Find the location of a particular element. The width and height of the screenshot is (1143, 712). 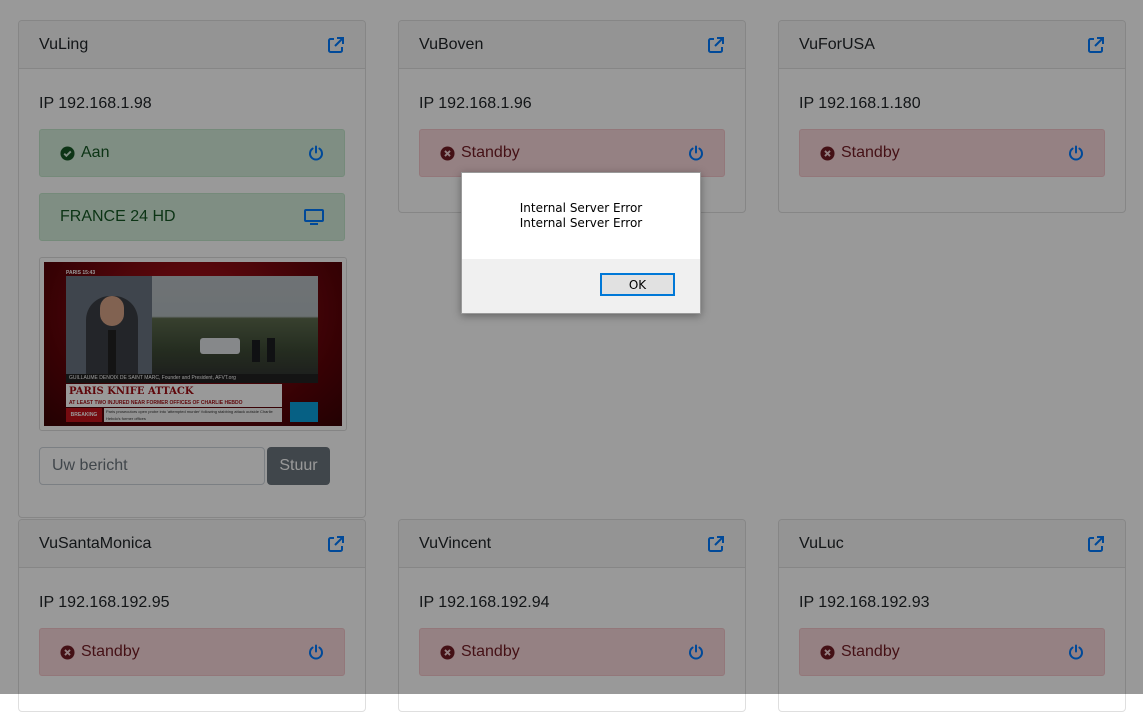

dialog-footer: OK is located at coordinates (581, 286).